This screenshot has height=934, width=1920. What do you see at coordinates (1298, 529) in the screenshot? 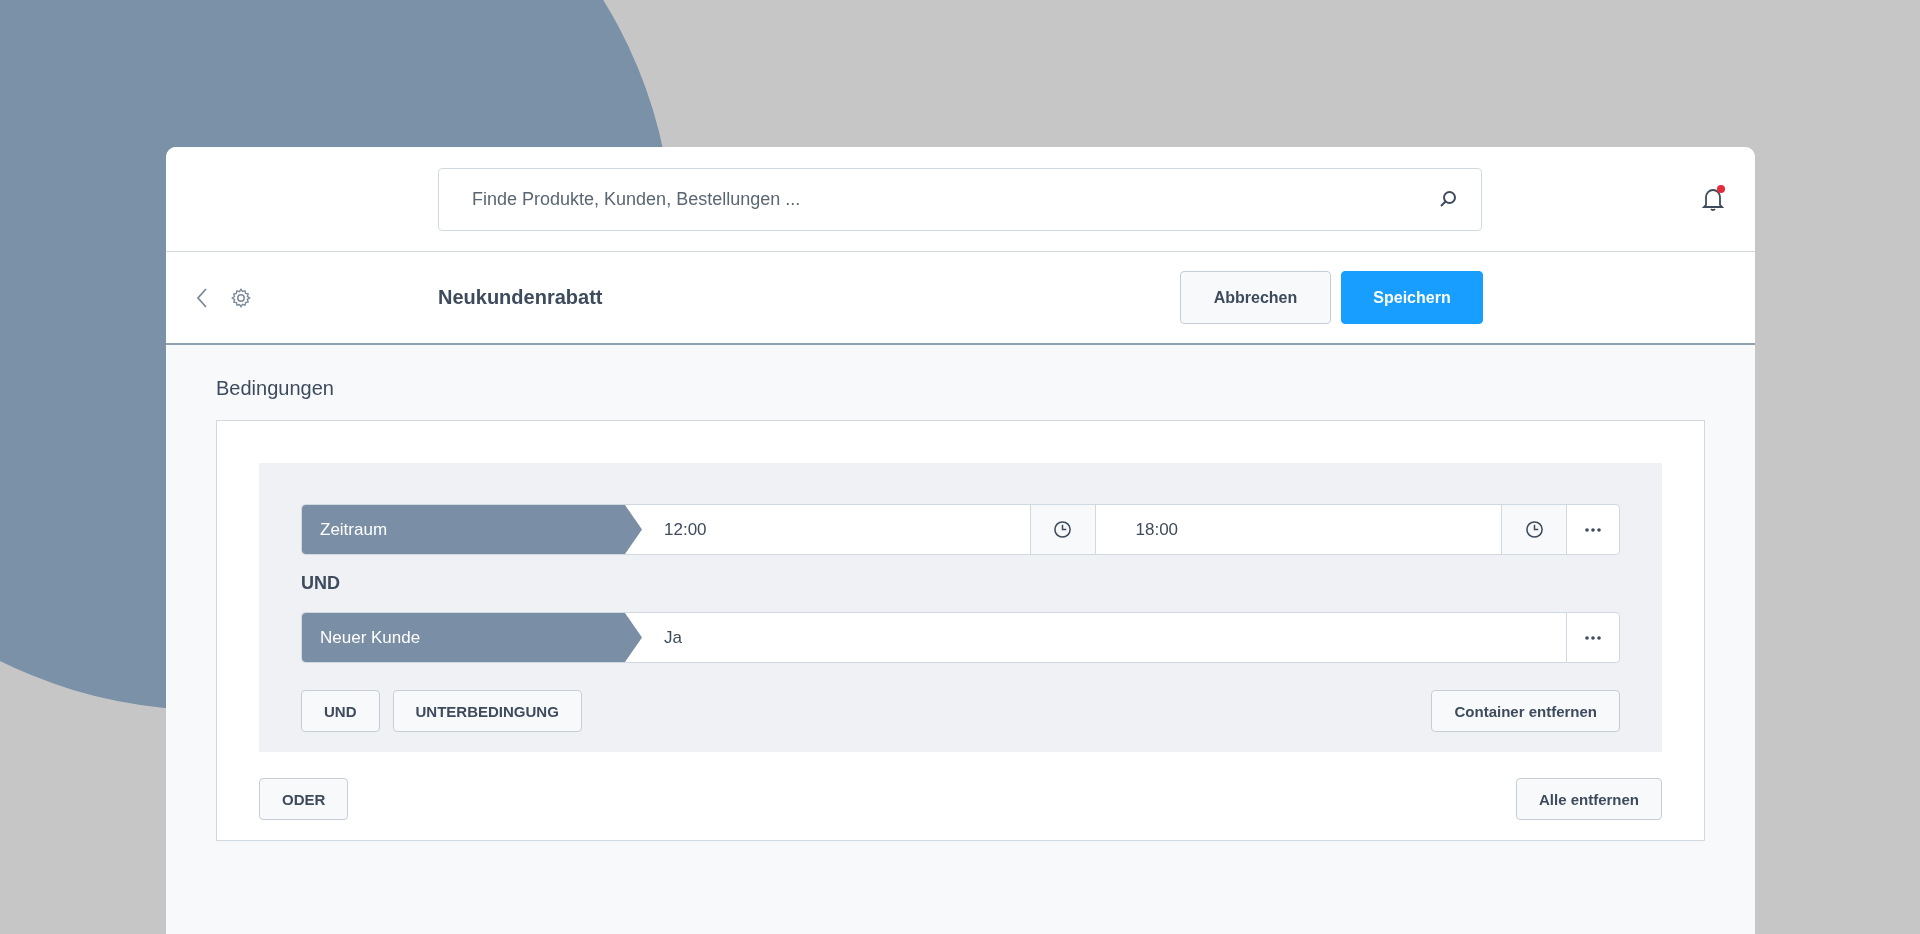
I see `time-field: 18:00` at bounding box center [1298, 529].